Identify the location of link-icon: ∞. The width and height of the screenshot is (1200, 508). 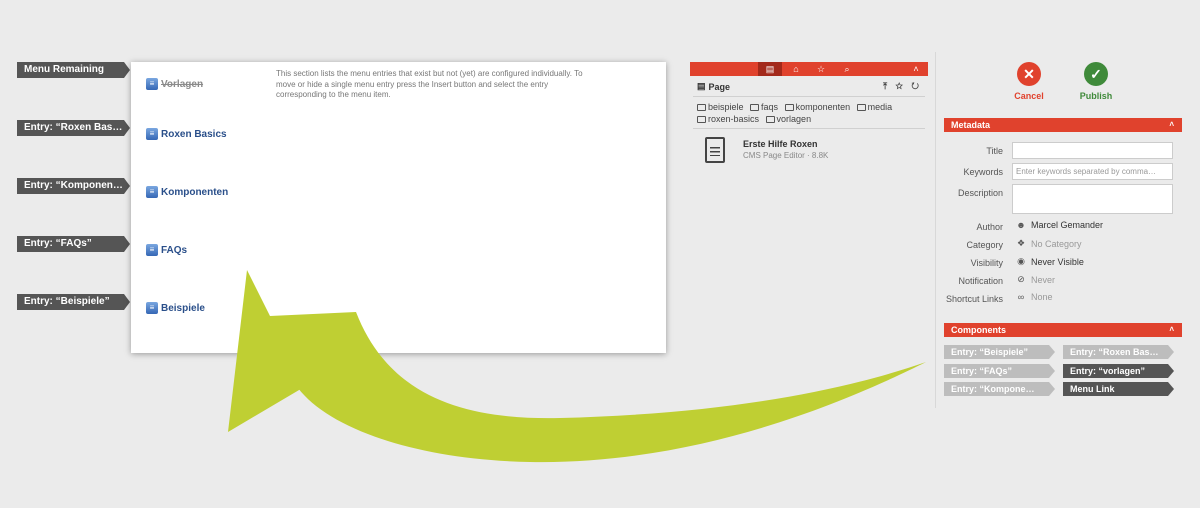
(1021, 297).